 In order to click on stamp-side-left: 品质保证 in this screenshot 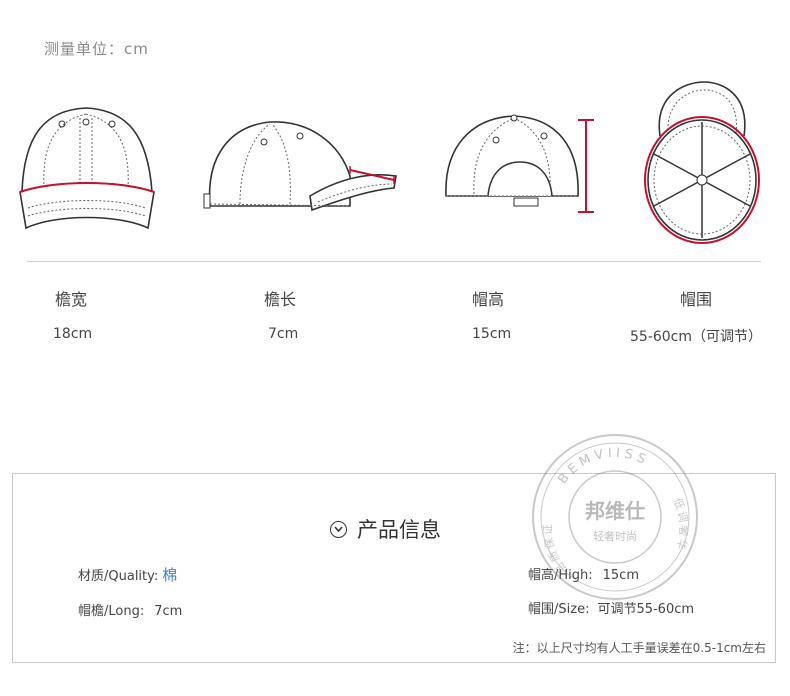, I will do `click(554, 549)`.